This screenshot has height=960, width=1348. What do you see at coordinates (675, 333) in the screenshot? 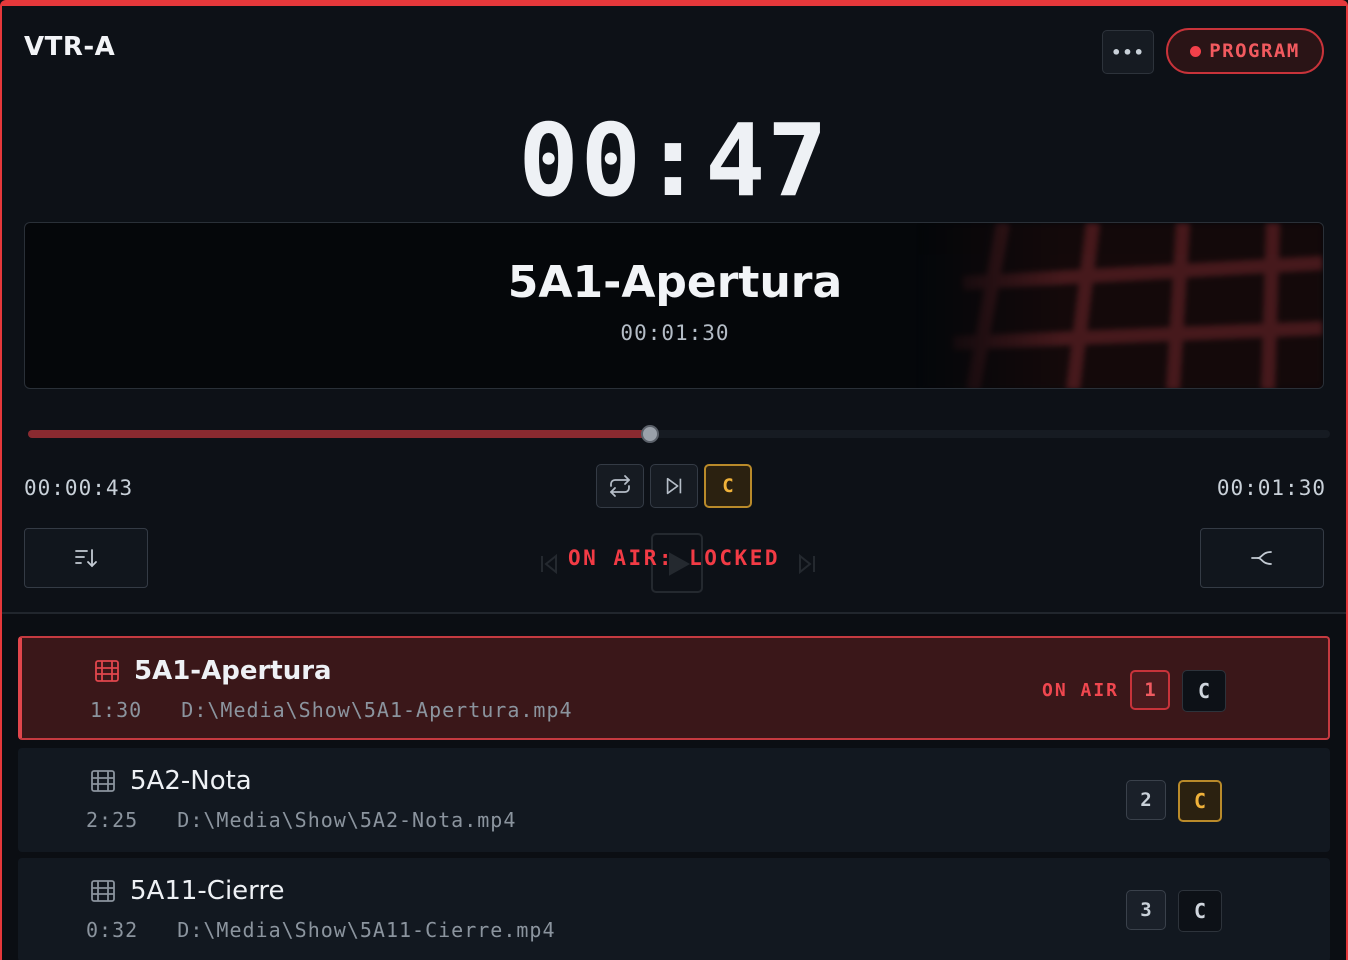
I see `clip-duration: 00:01:30` at bounding box center [675, 333].